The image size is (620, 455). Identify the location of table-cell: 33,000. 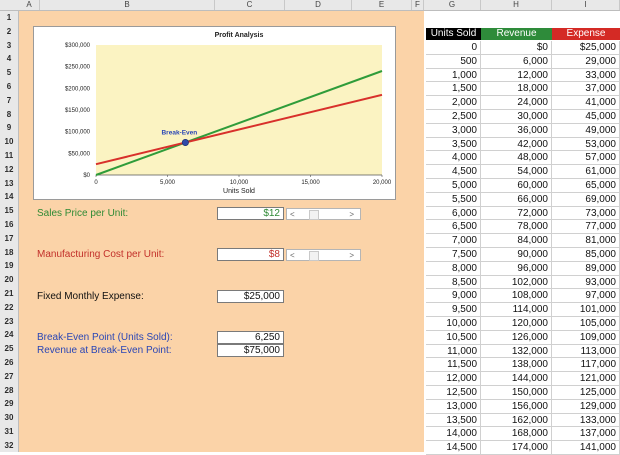
(586, 75).